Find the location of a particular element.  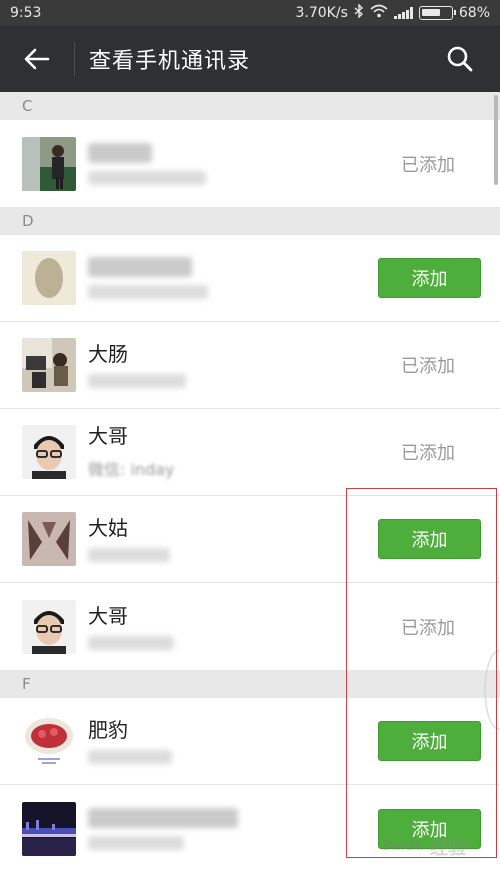

bluetooth-icon is located at coordinates (359, 12).